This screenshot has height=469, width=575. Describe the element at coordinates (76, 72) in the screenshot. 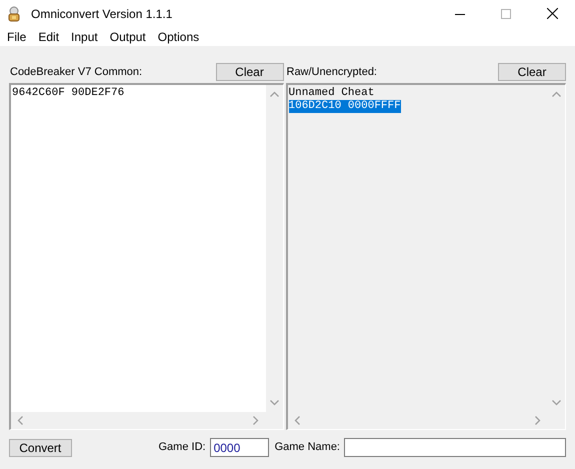

I see `panel-label: CodeBreaker V7 Common:` at that location.